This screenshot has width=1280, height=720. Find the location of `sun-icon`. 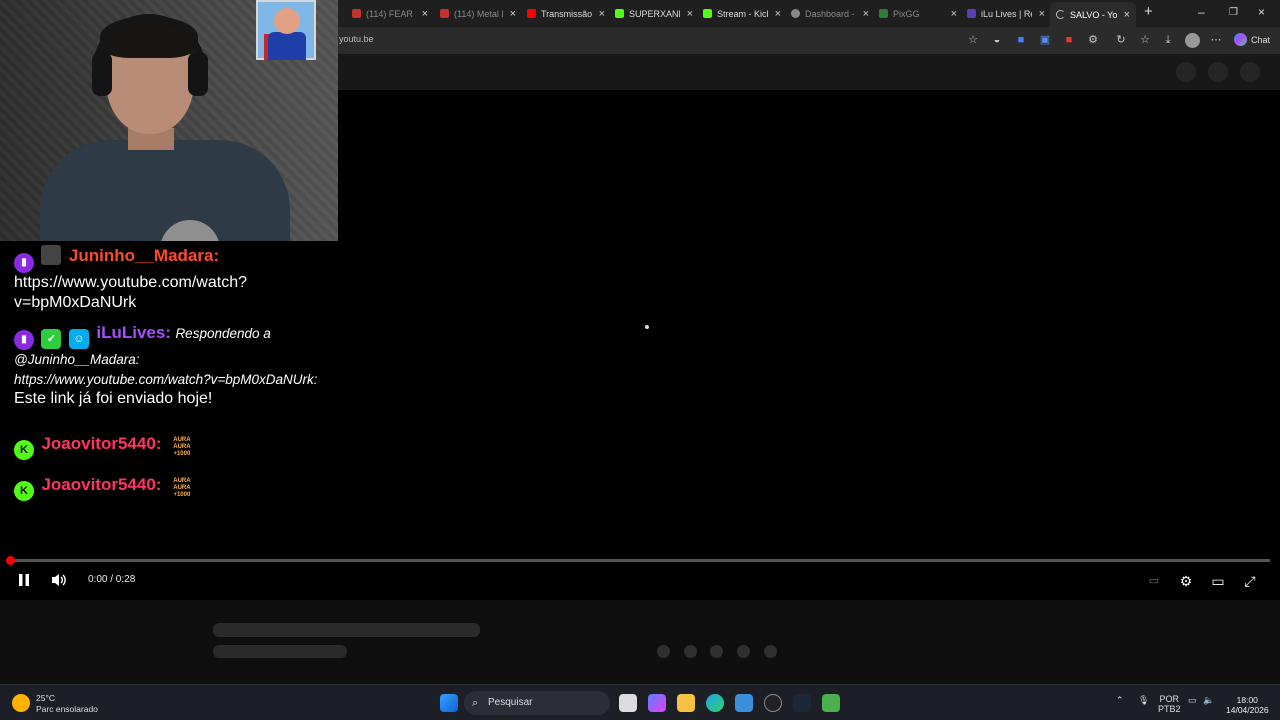

sun-icon is located at coordinates (21, 703).